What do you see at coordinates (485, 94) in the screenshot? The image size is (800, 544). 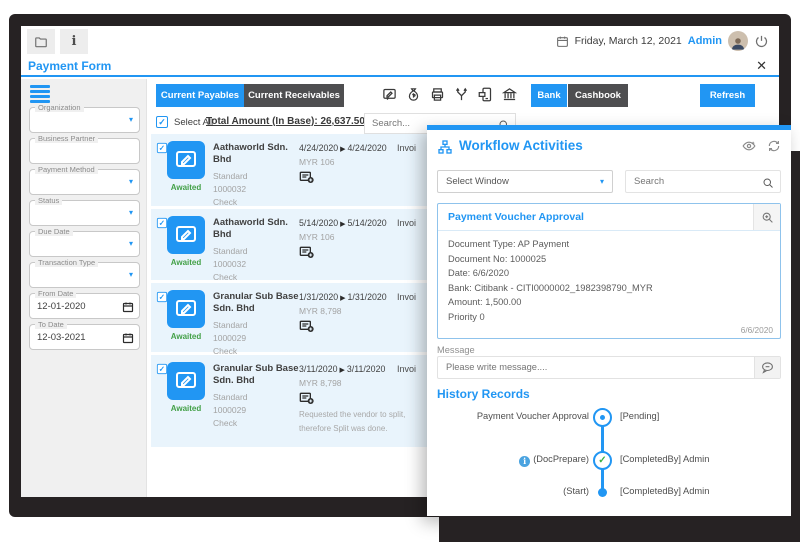 I see `mobile-payment-icon` at bounding box center [485, 94].